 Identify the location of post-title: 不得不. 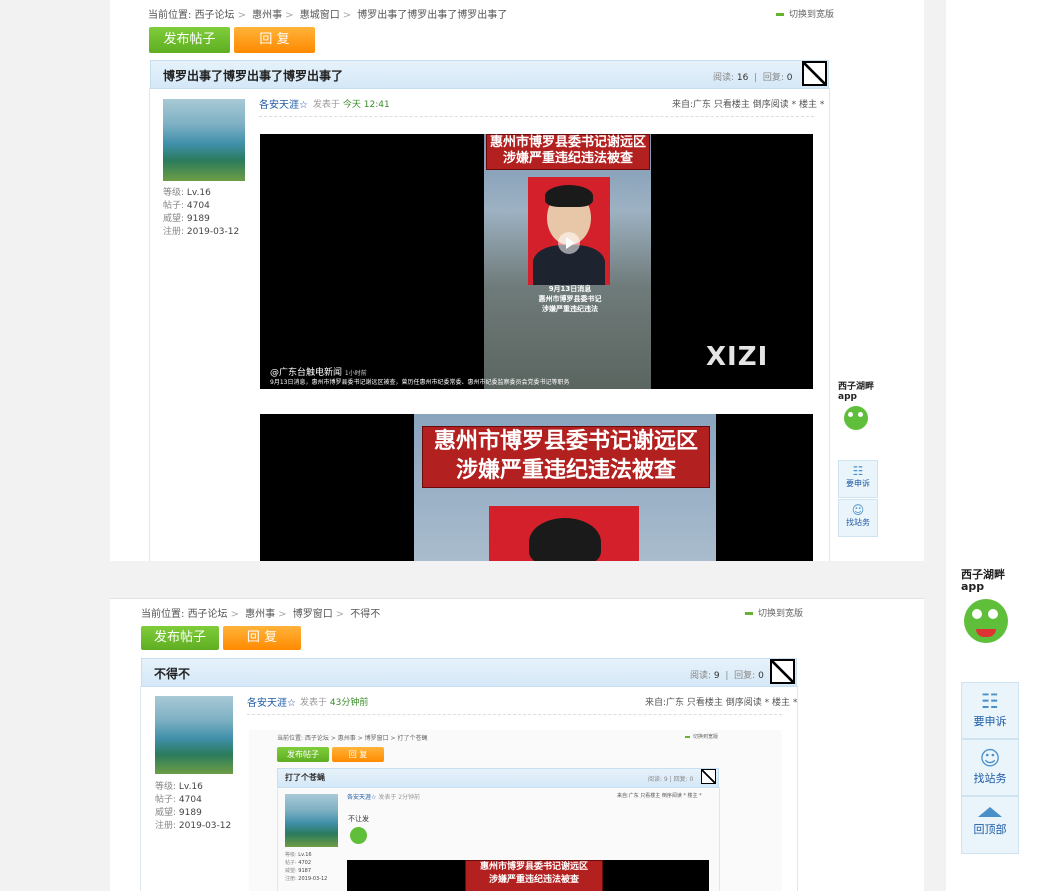
(172, 674).